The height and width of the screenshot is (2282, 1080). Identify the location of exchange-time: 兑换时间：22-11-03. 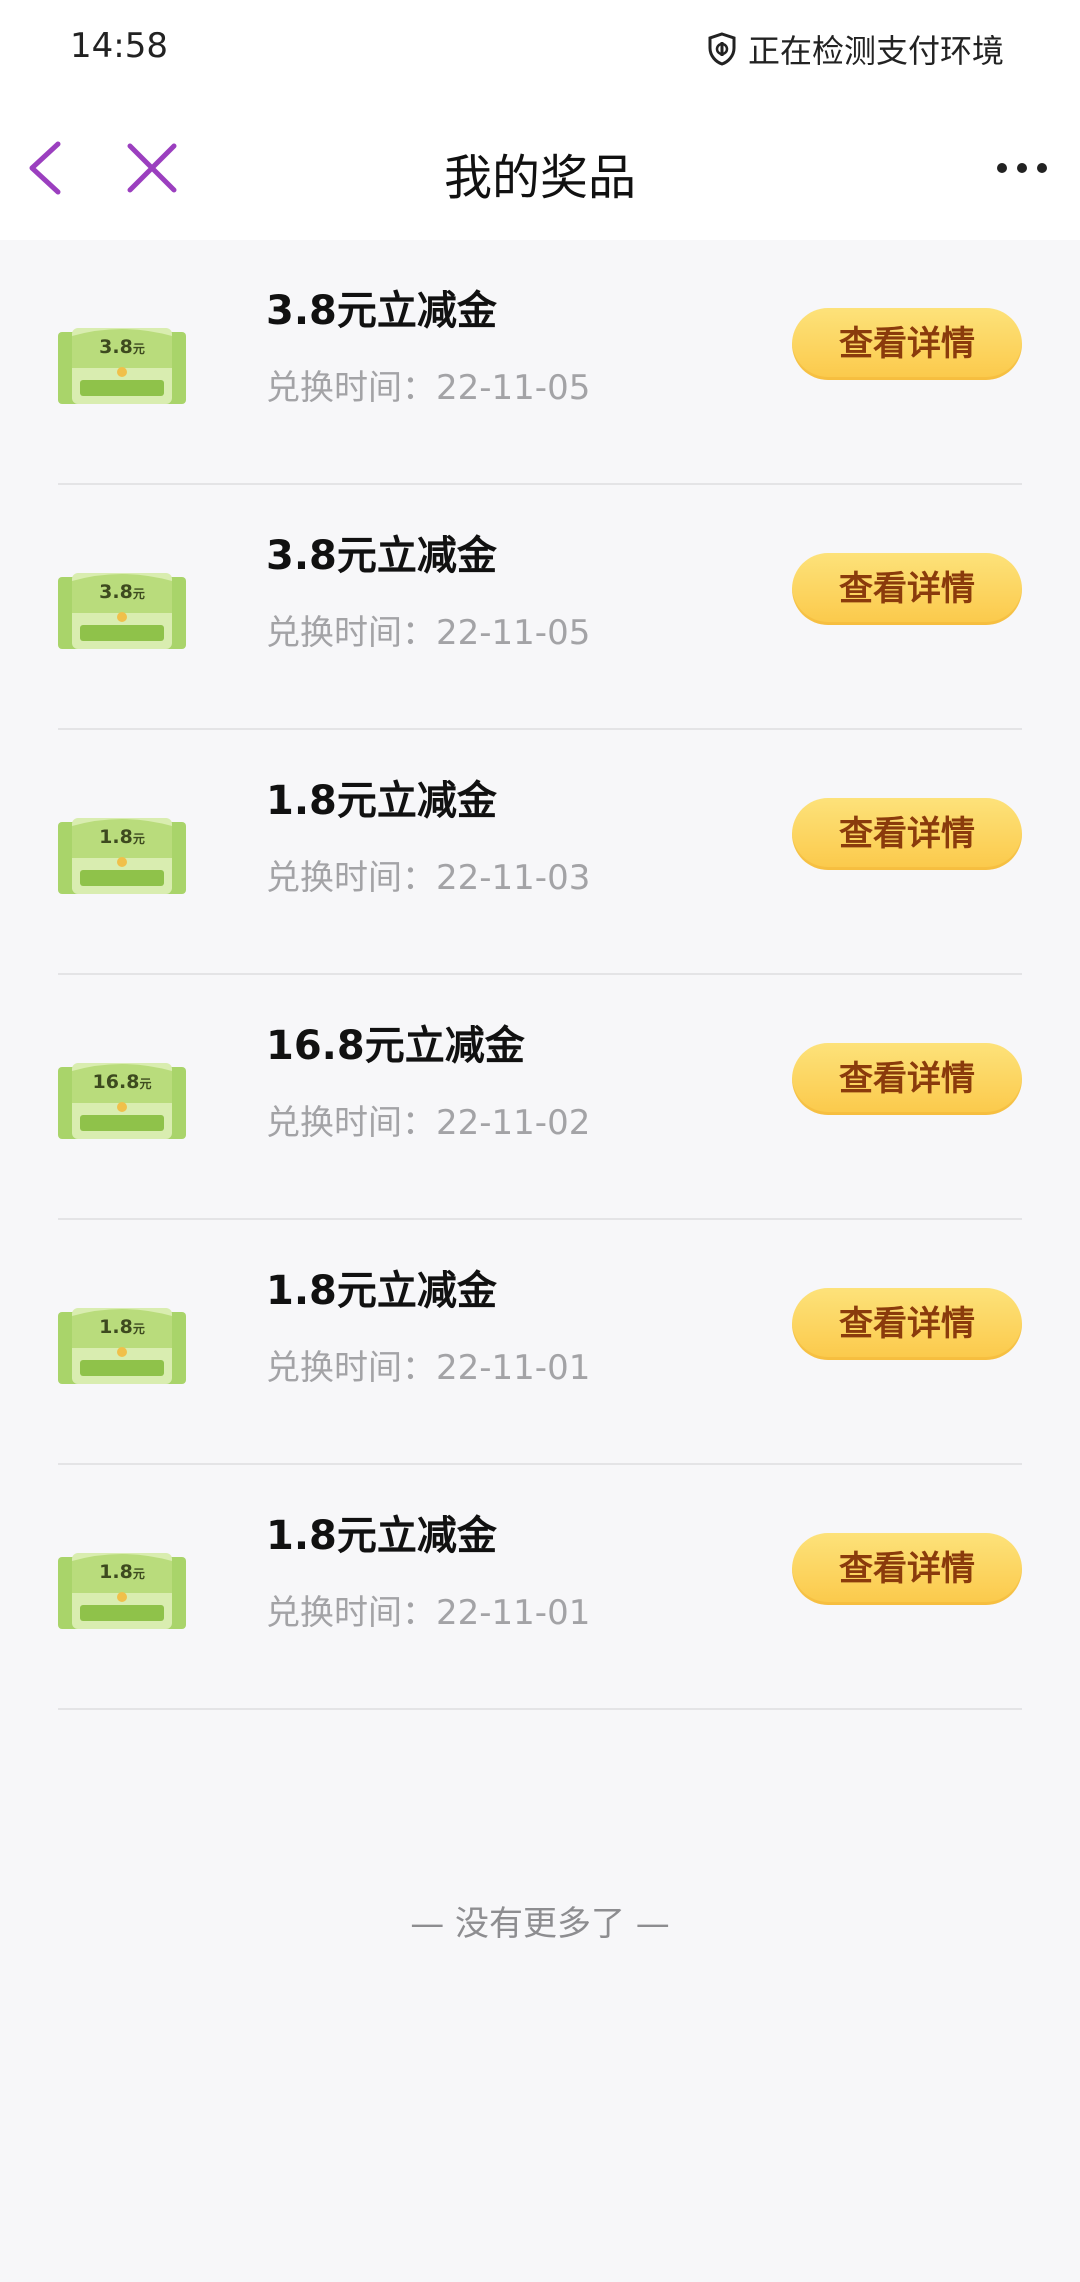
(428, 874).